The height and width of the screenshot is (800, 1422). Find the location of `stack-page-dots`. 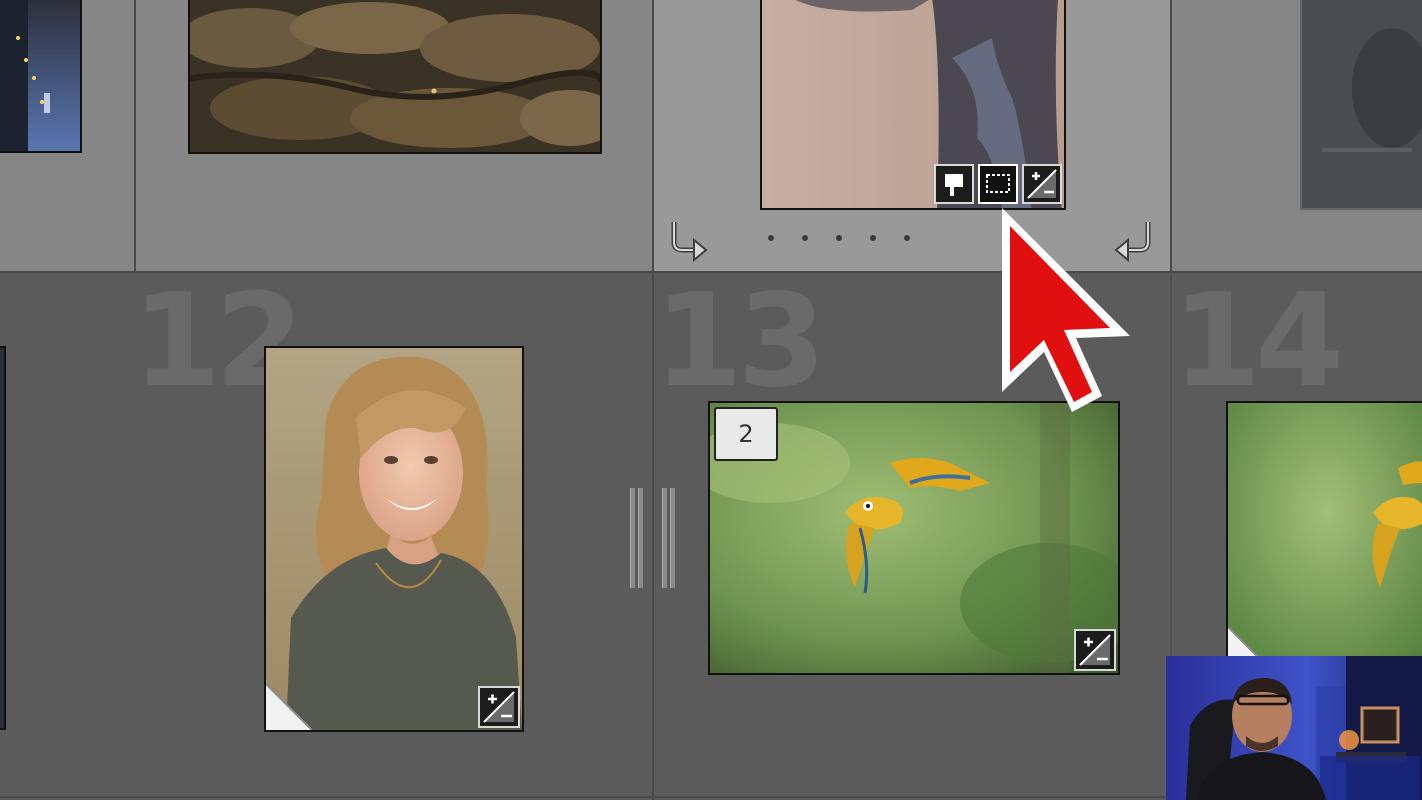

stack-page-dots is located at coordinates (839, 238).